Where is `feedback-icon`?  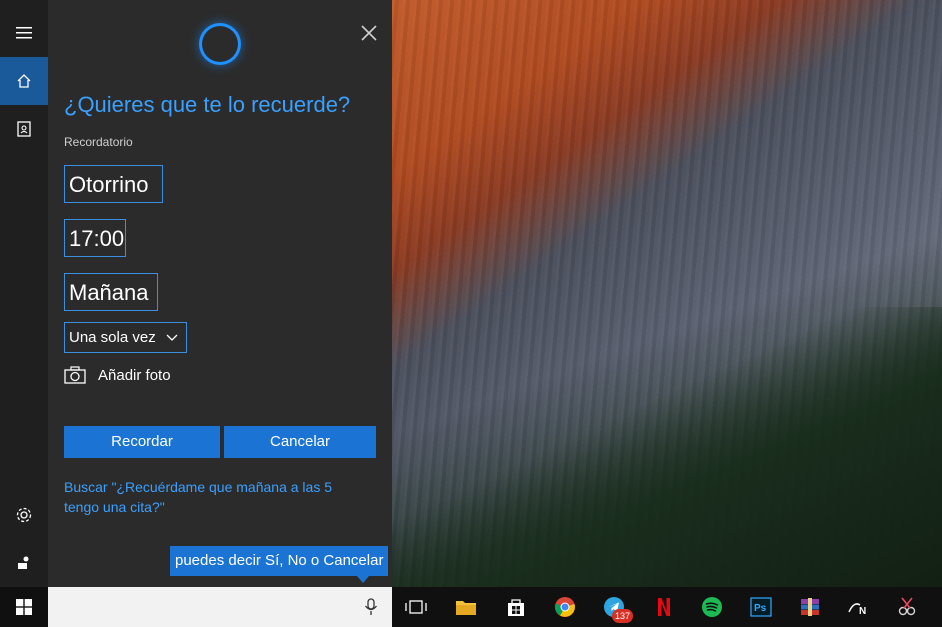 feedback-icon is located at coordinates (23, 562).